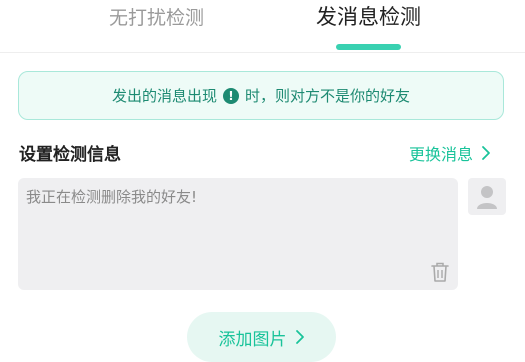 The width and height of the screenshot is (525, 362). Describe the element at coordinates (328, 96) in the screenshot. I see `notice-text-after: 时，则对方不是你的好友` at that location.